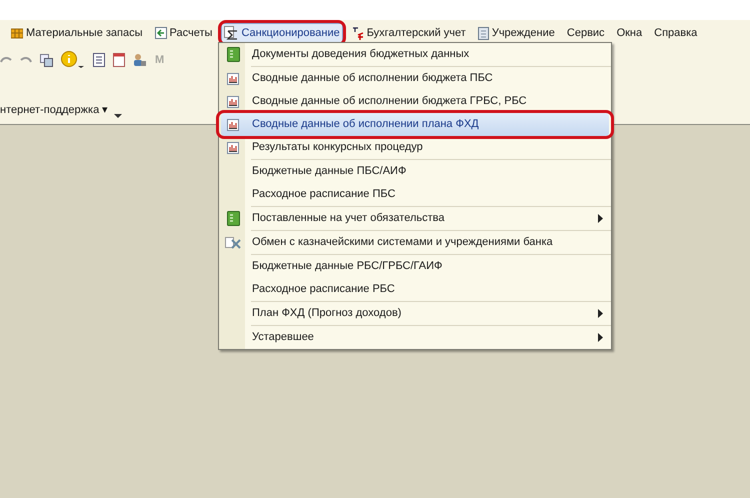  I want to click on menu-item: Расходное расписание ПБС, so click(415, 194).